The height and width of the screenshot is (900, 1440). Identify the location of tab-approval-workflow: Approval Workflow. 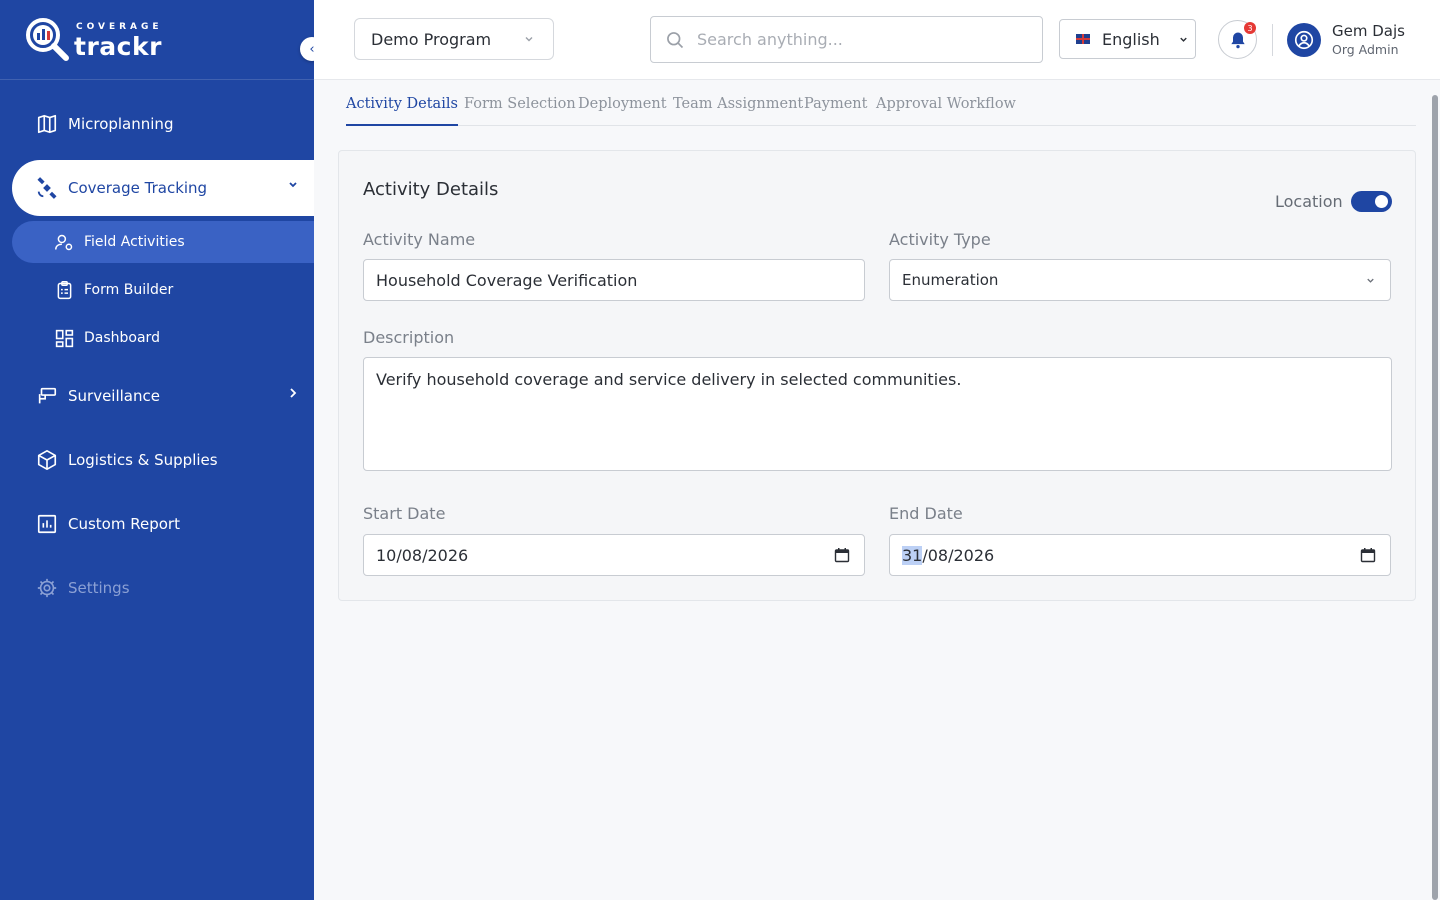
(946, 111).